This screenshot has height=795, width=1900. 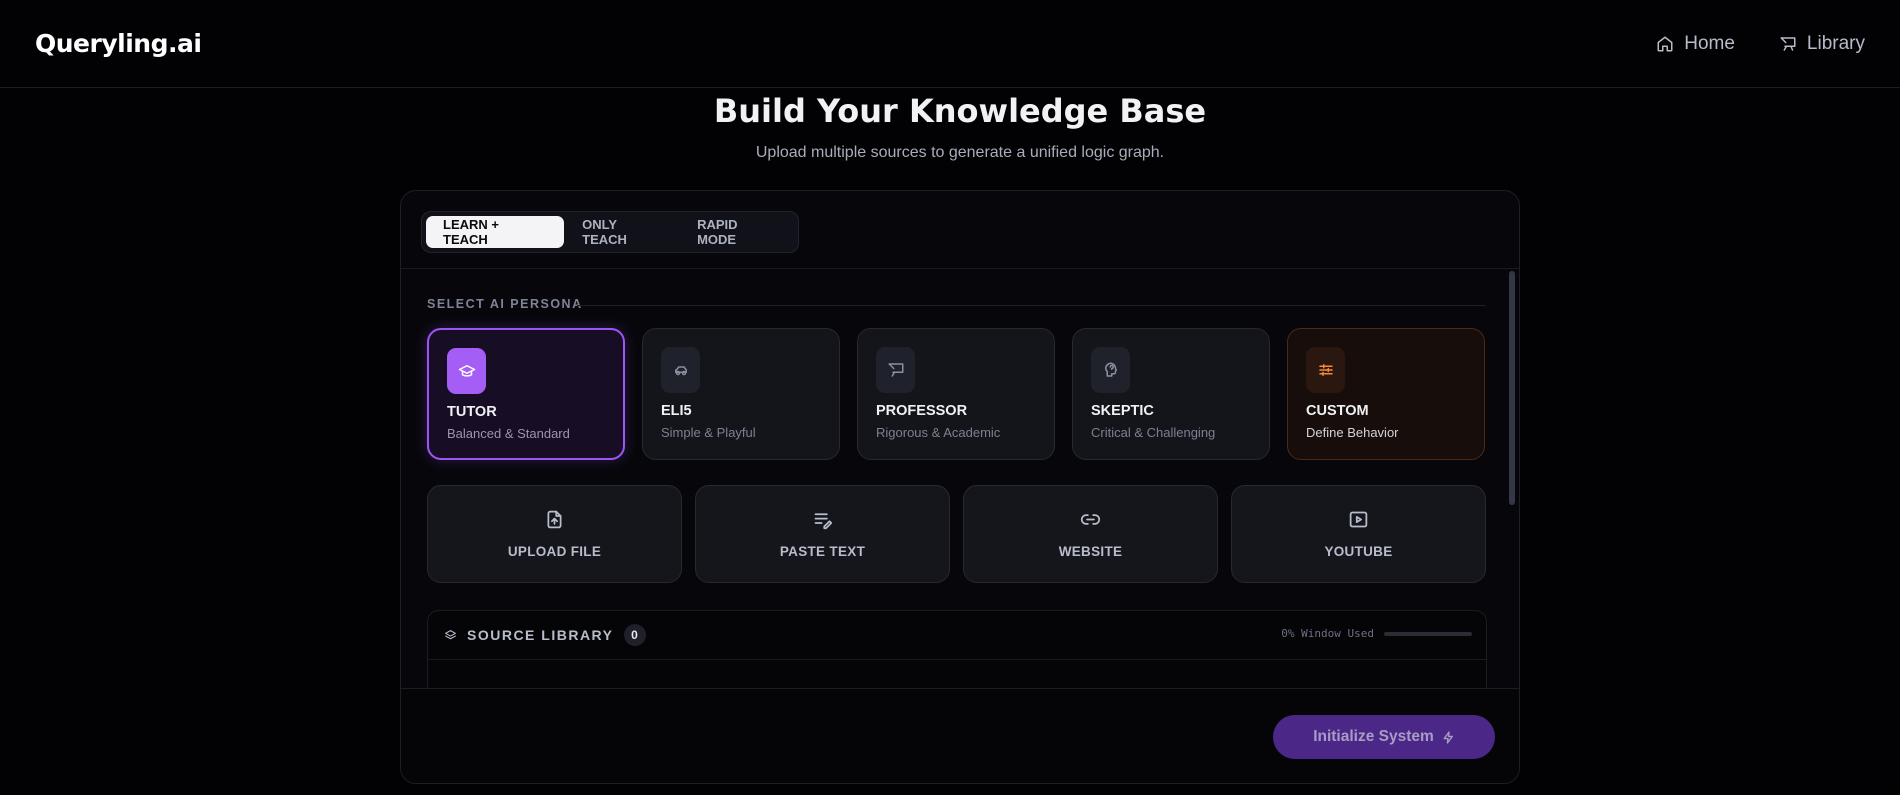 I want to click on source-label: WEBSITE, so click(x=1090, y=551).